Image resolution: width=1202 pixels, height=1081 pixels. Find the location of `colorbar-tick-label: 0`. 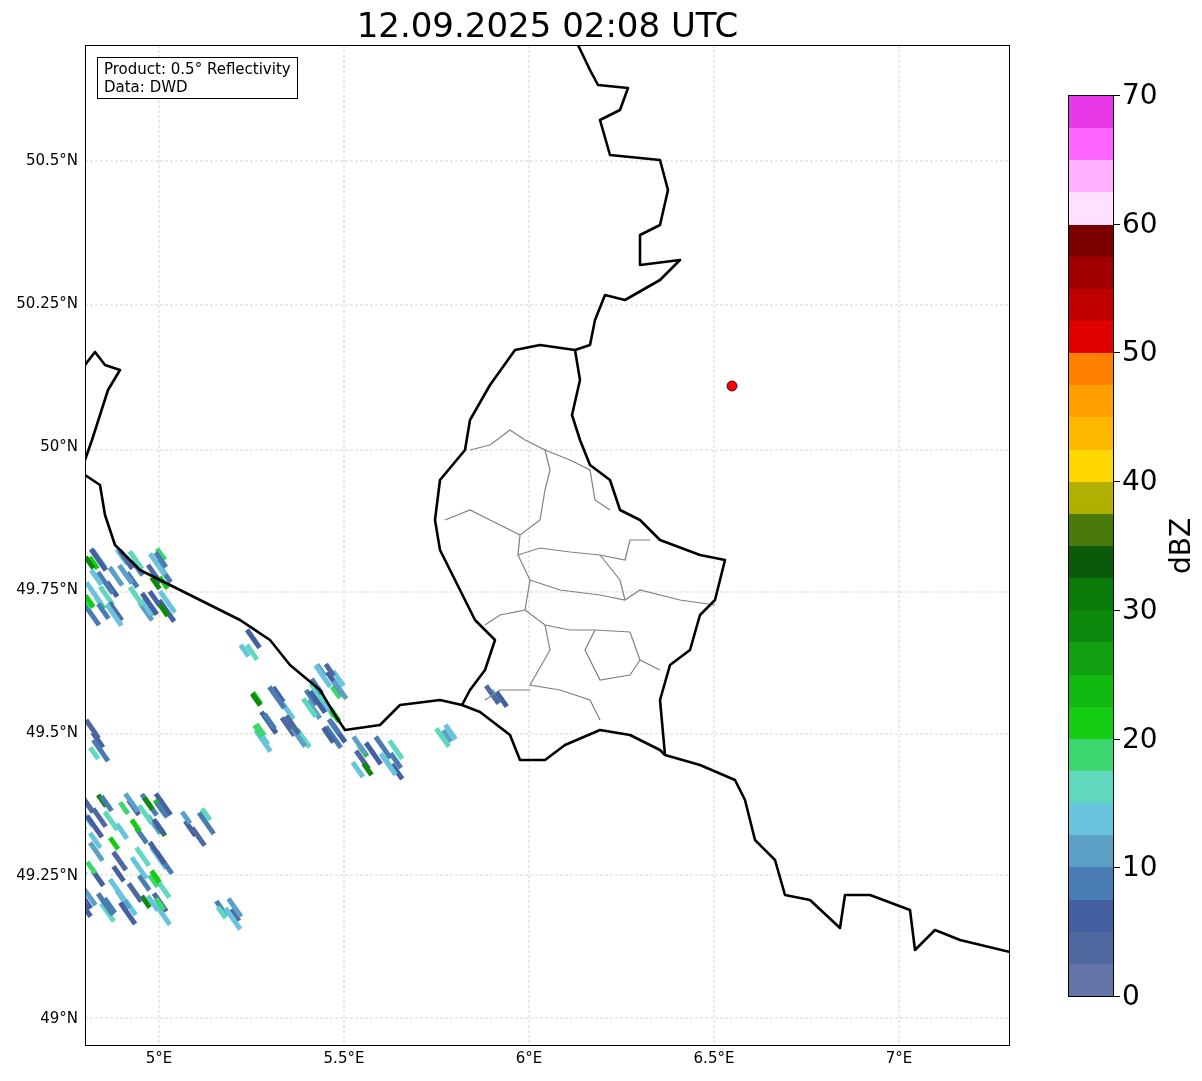

colorbar-tick-label: 0 is located at coordinates (1131, 996).